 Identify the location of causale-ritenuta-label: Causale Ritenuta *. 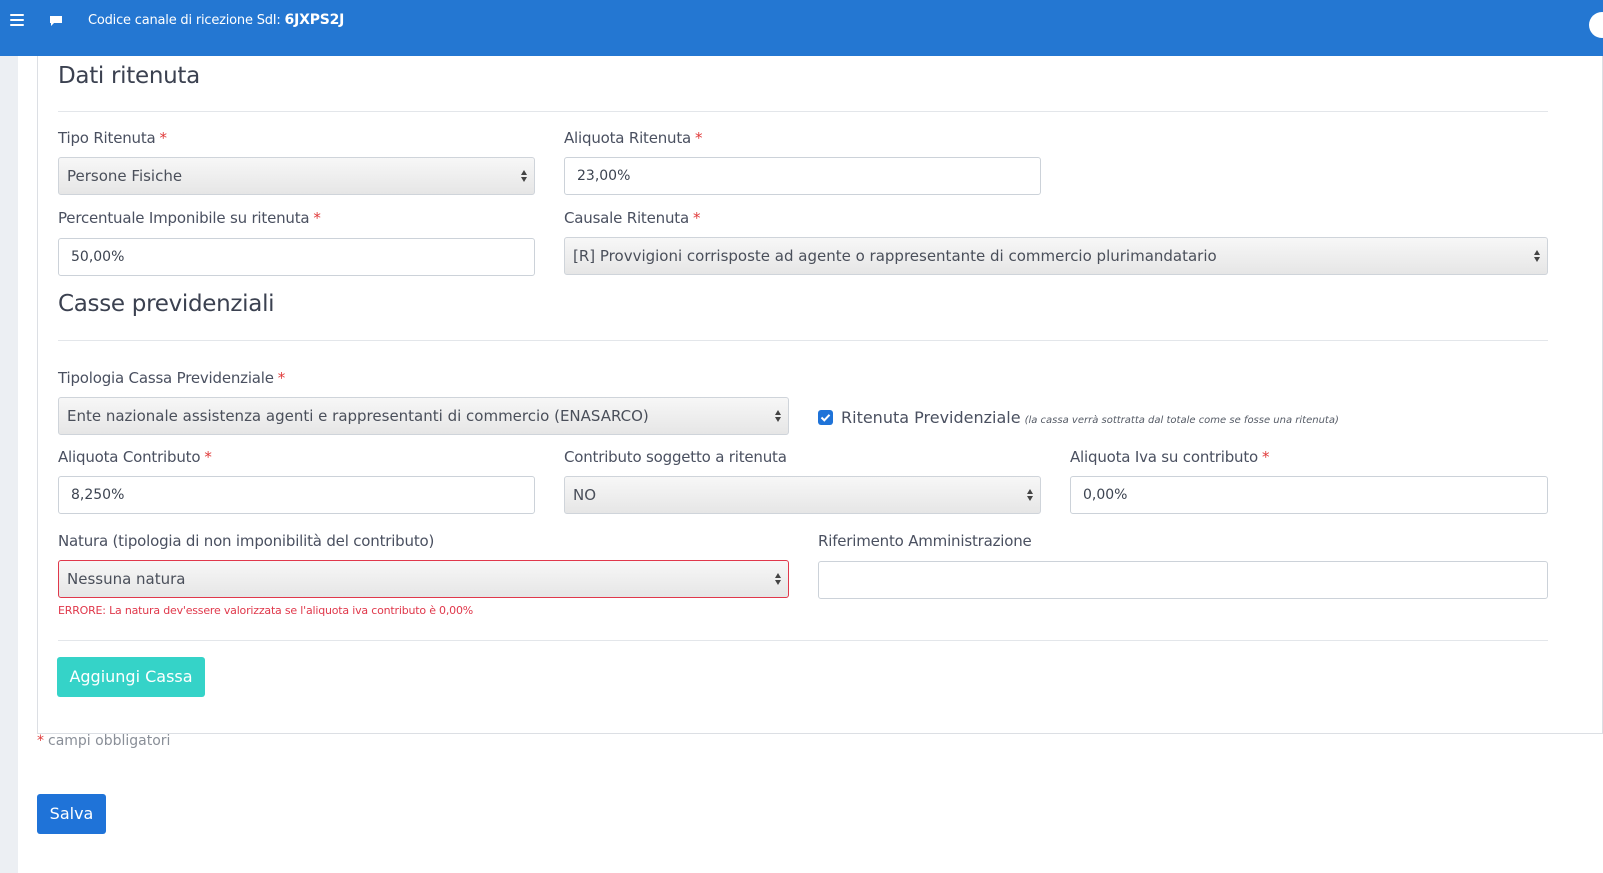
(632, 218).